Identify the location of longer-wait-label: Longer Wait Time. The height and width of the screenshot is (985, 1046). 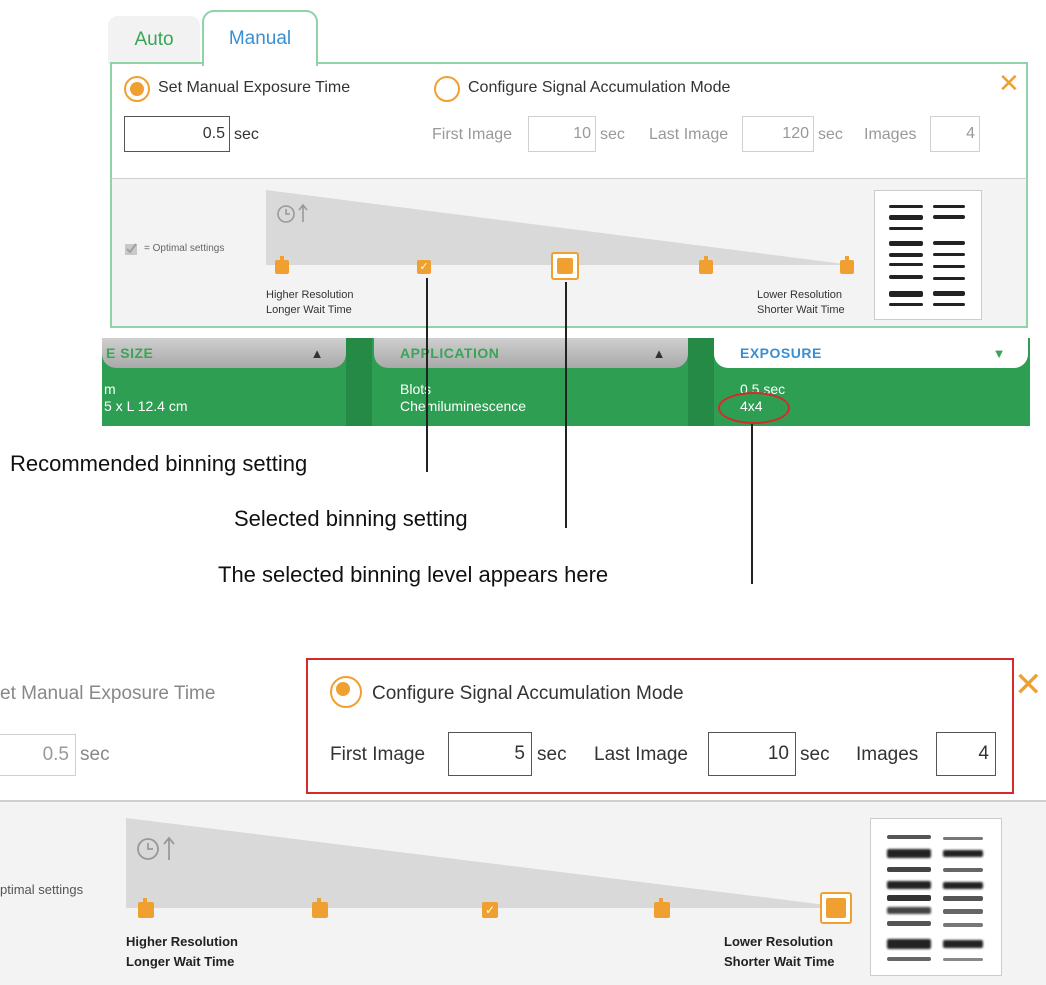
(309, 310).